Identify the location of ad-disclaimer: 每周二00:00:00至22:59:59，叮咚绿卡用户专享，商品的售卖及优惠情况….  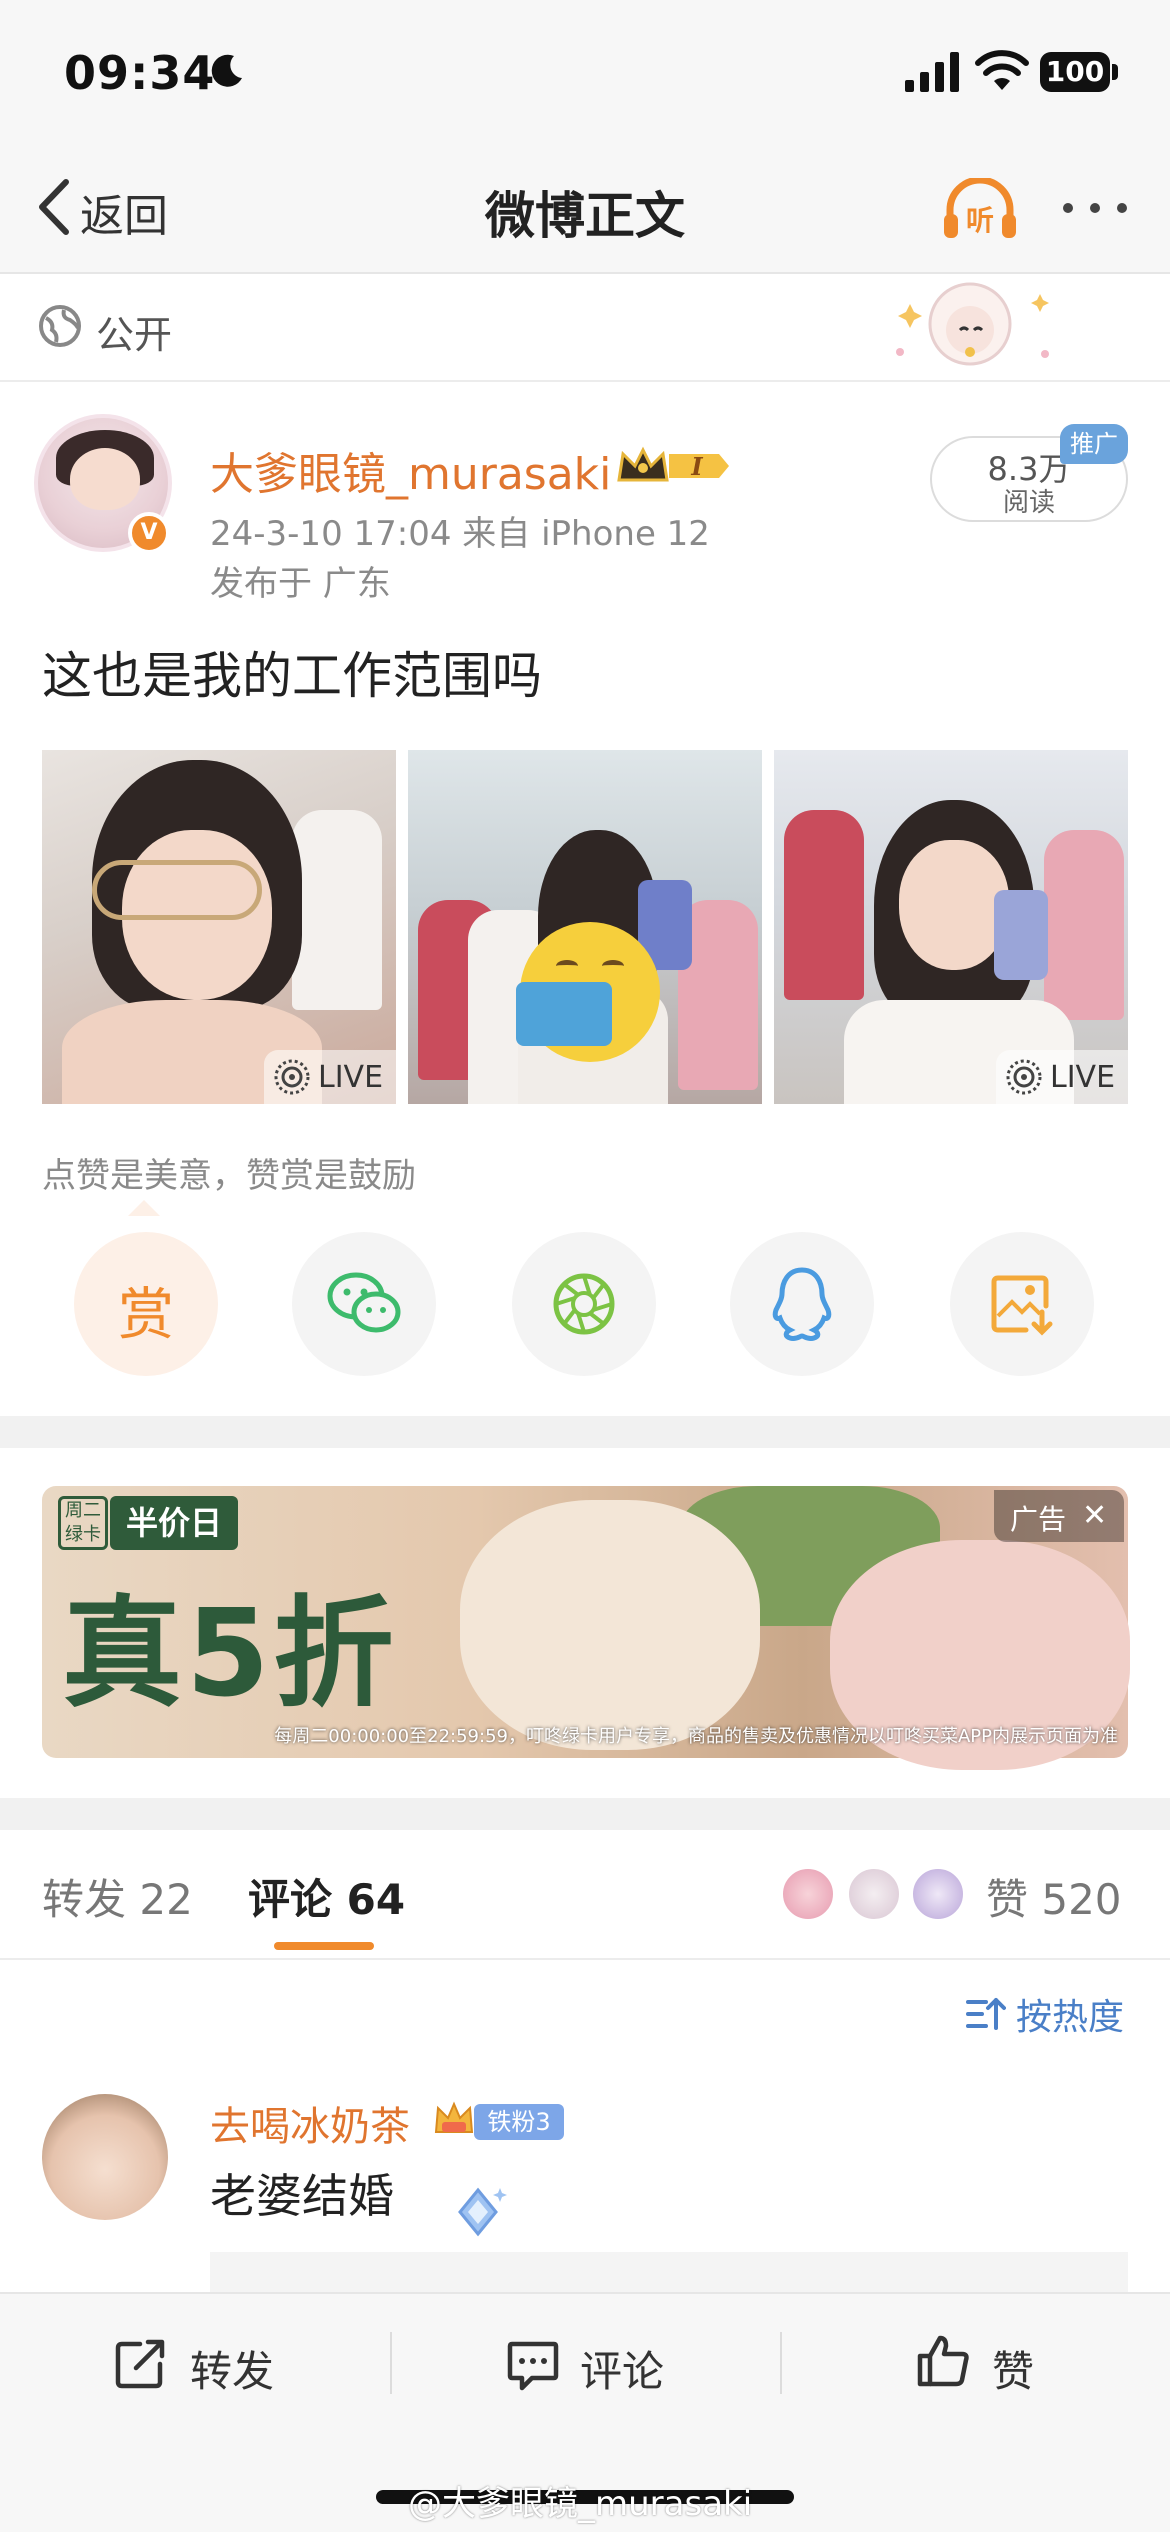
(696, 1736).